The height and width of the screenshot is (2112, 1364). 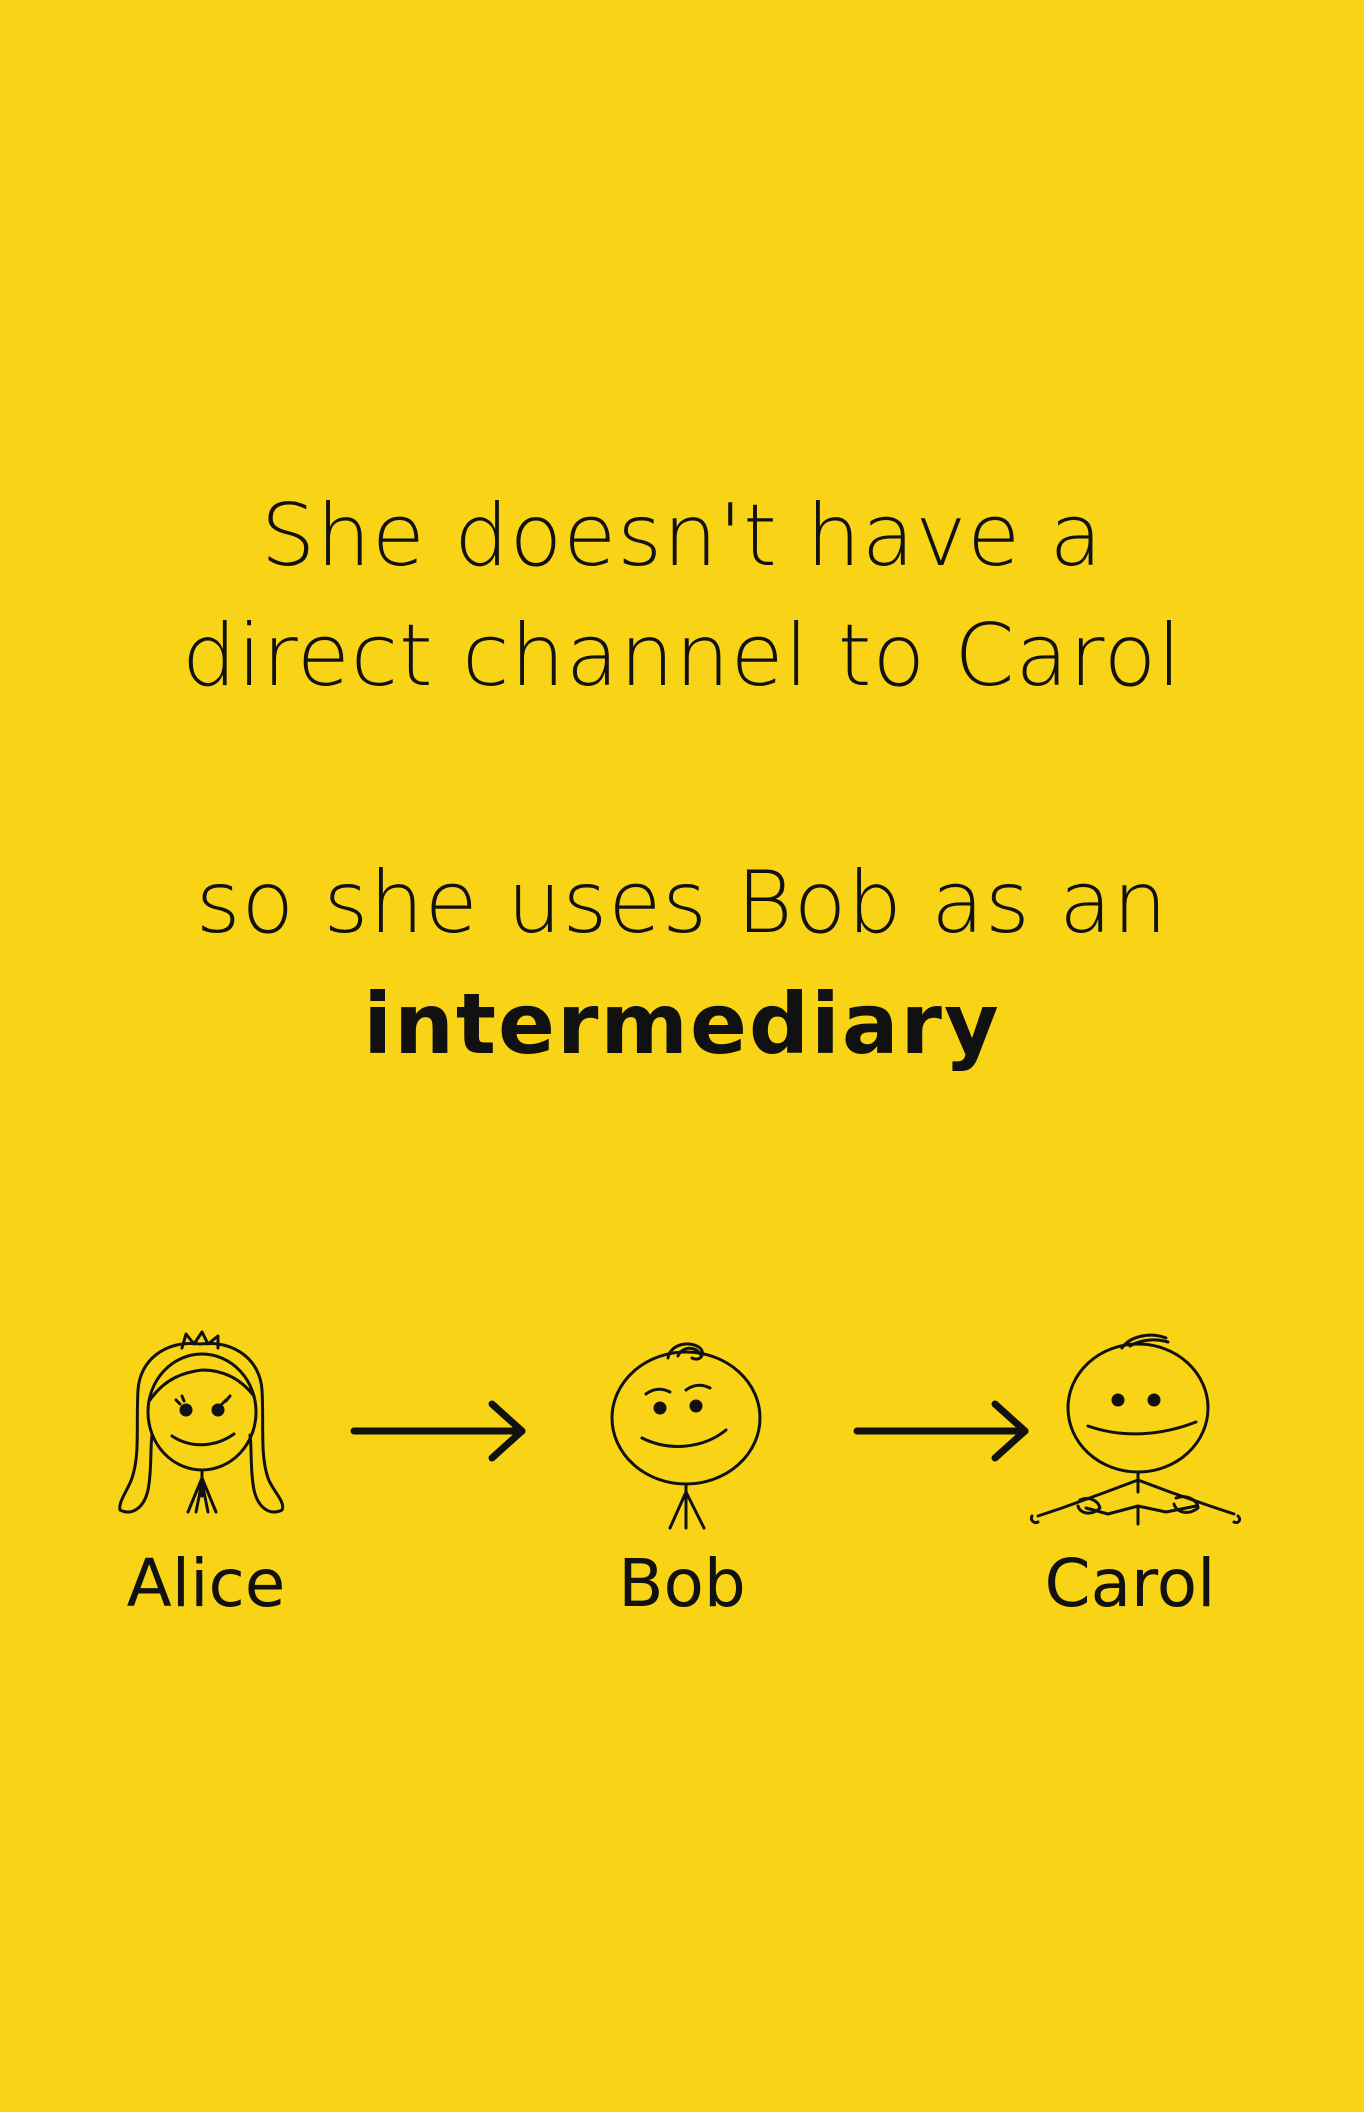 What do you see at coordinates (682, 536) in the screenshot?
I see `caption-line-1: She doesn't have a` at bounding box center [682, 536].